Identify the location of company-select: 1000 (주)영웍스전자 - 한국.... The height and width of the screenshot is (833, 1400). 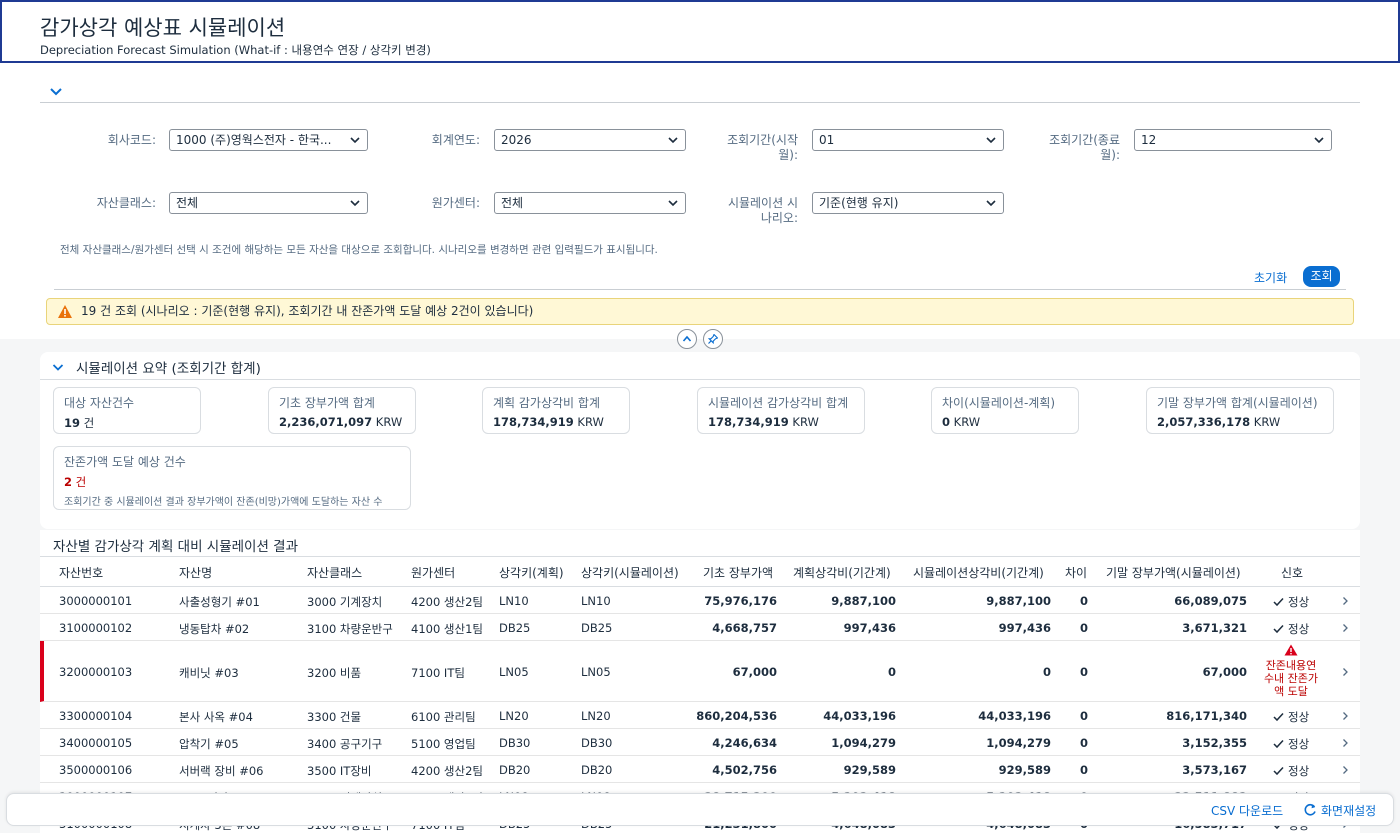
(268, 140).